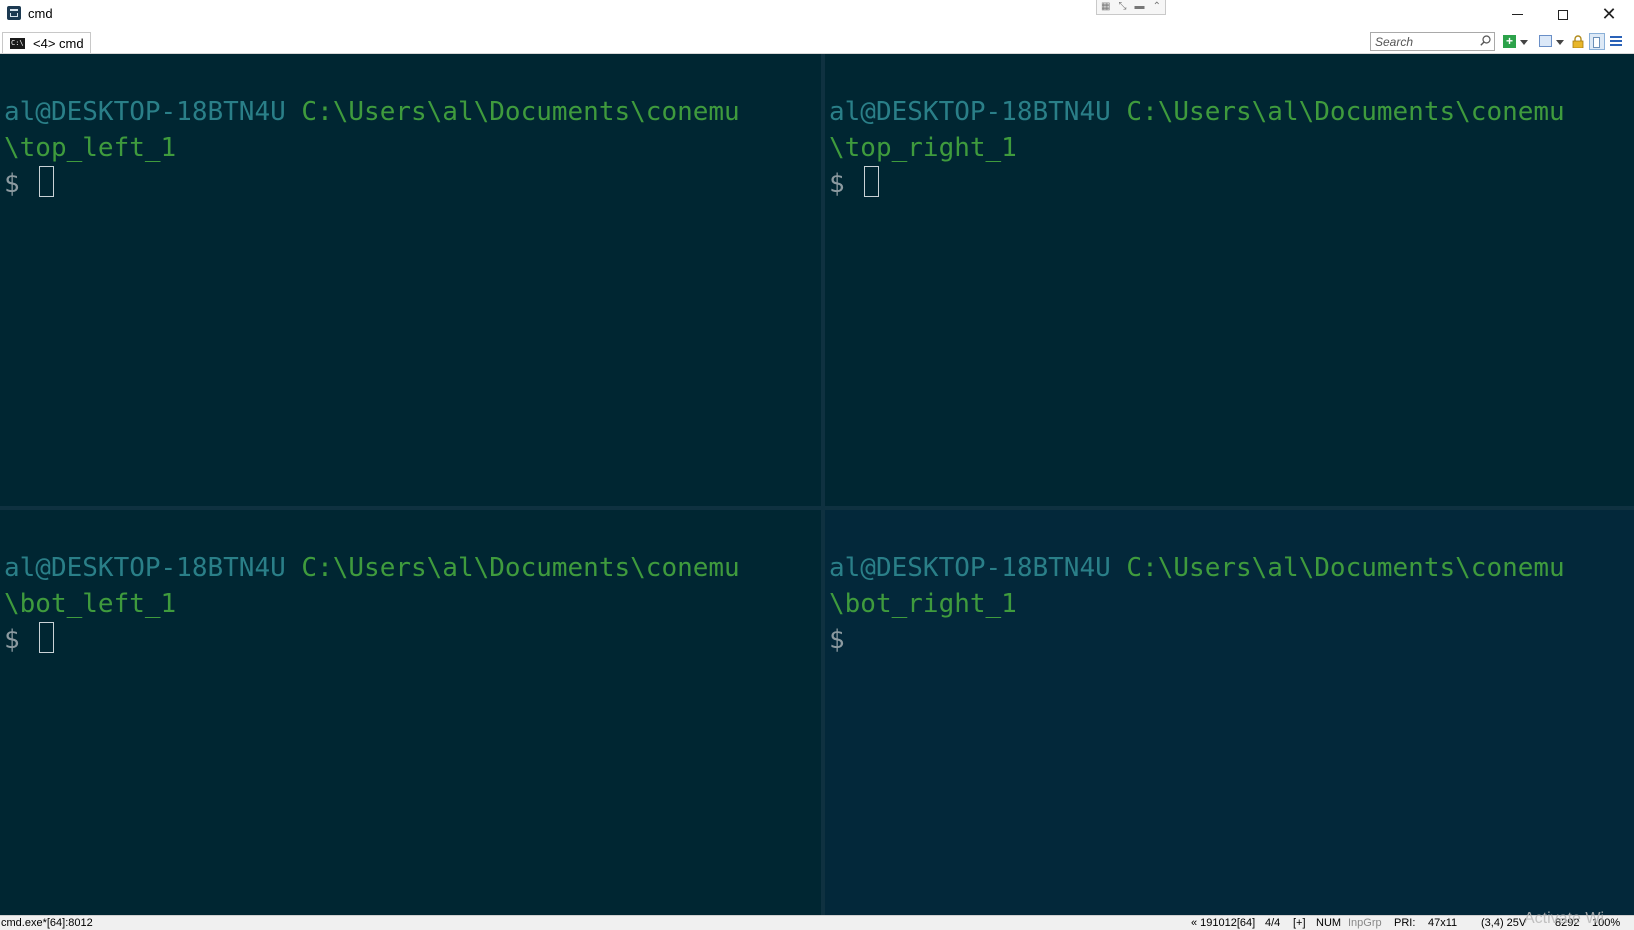 The width and height of the screenshot is (1634, 930). Describe the element at coordinates (14, 13) in the screenshot. I see `conemu-app-icon` at that location.